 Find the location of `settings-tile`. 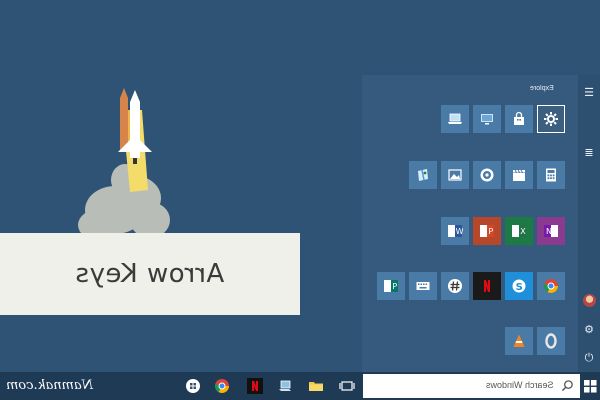

settings-tile is located at coordinates (551, 119).